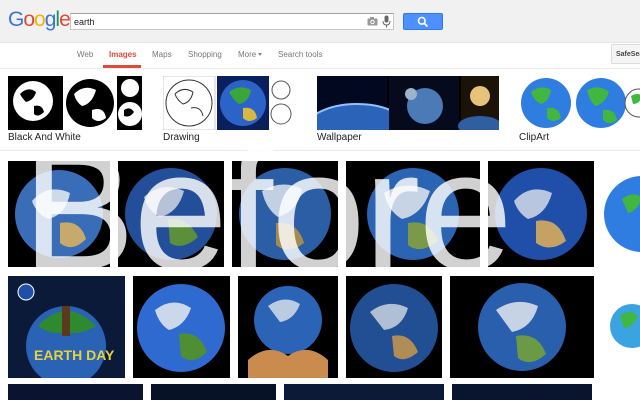 The height and width of the screenshot is (400, 640). Describe the element at coordinates (534, 137) in the screenshot. I see `related-label: ClipArt` at that location.